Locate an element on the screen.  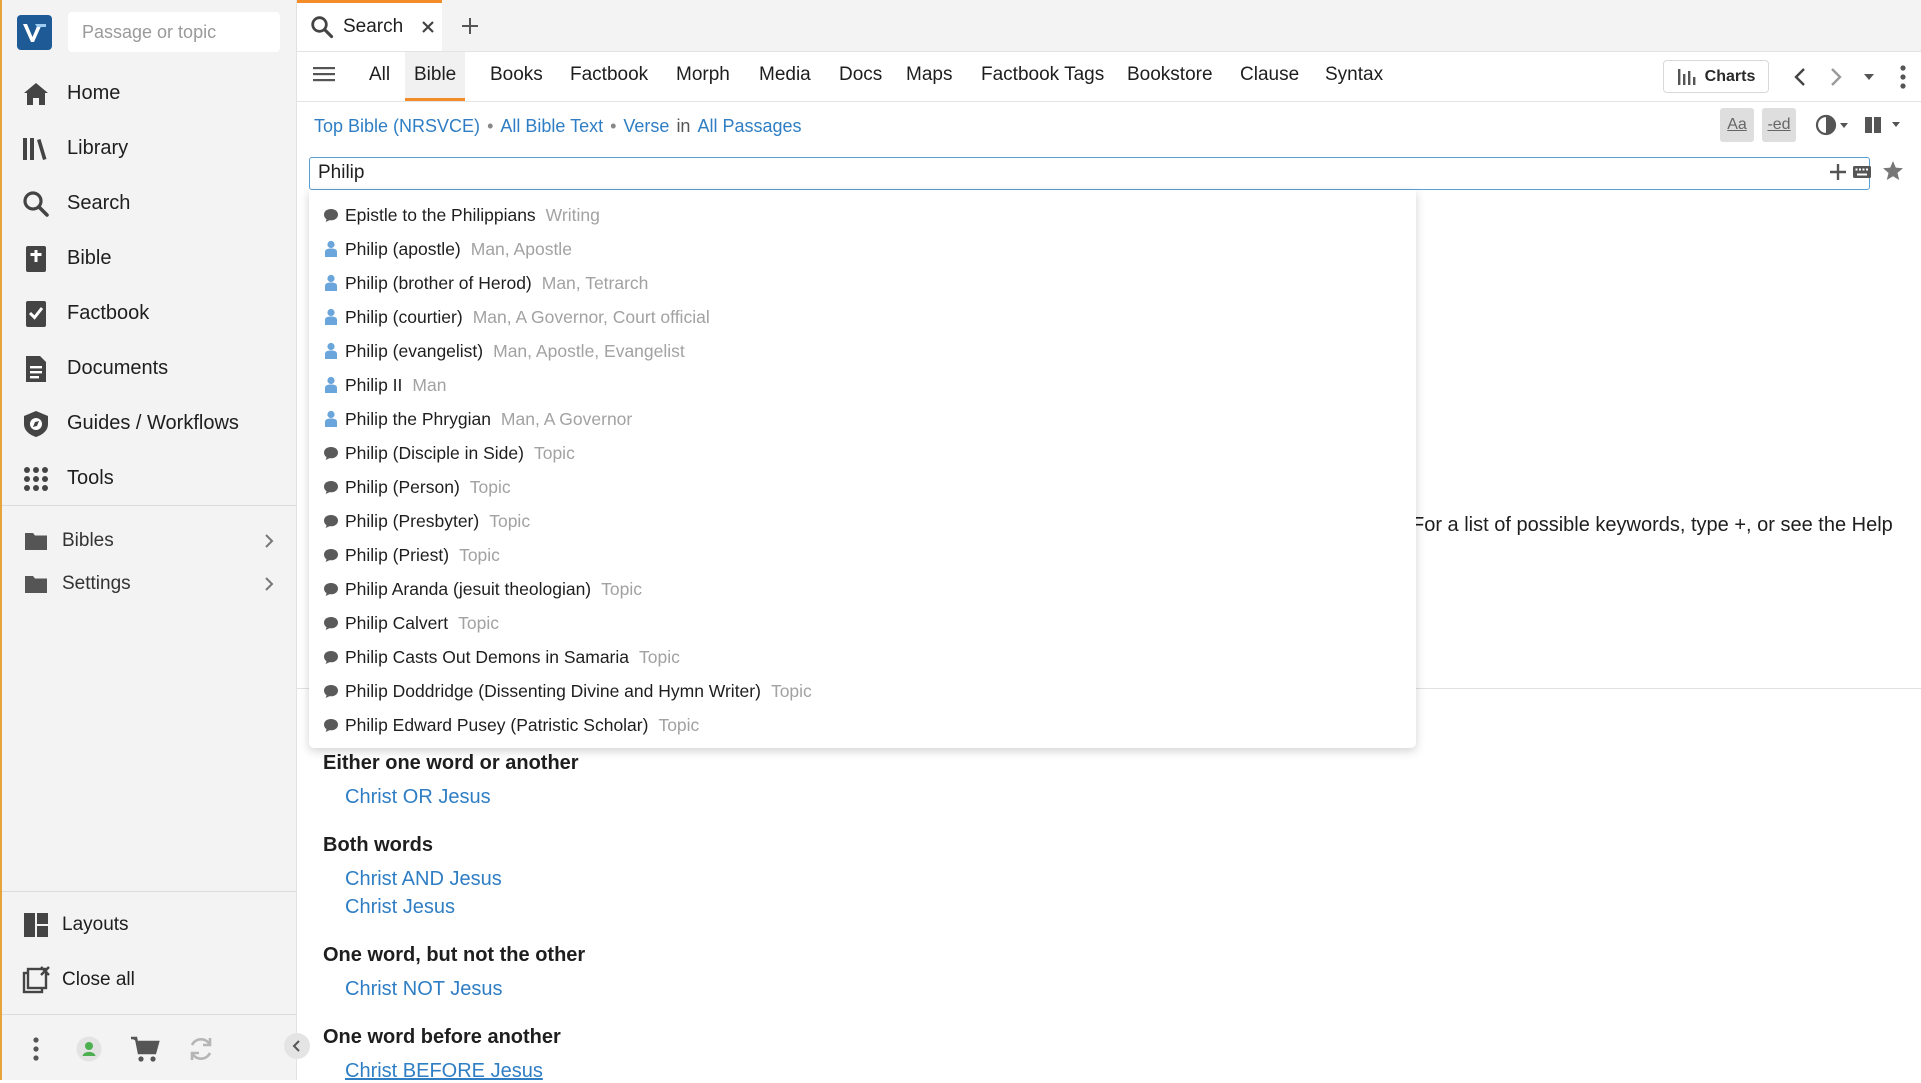
search-tab-factbook: Factbook is located at coordinates (609, 76).